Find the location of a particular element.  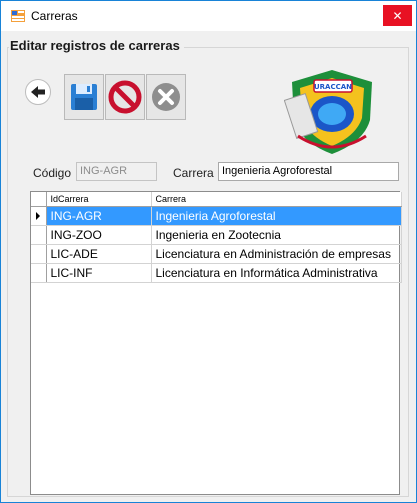

cell-carrera: Ingenieria en Zootecnia is located at coordinates (276, 235).